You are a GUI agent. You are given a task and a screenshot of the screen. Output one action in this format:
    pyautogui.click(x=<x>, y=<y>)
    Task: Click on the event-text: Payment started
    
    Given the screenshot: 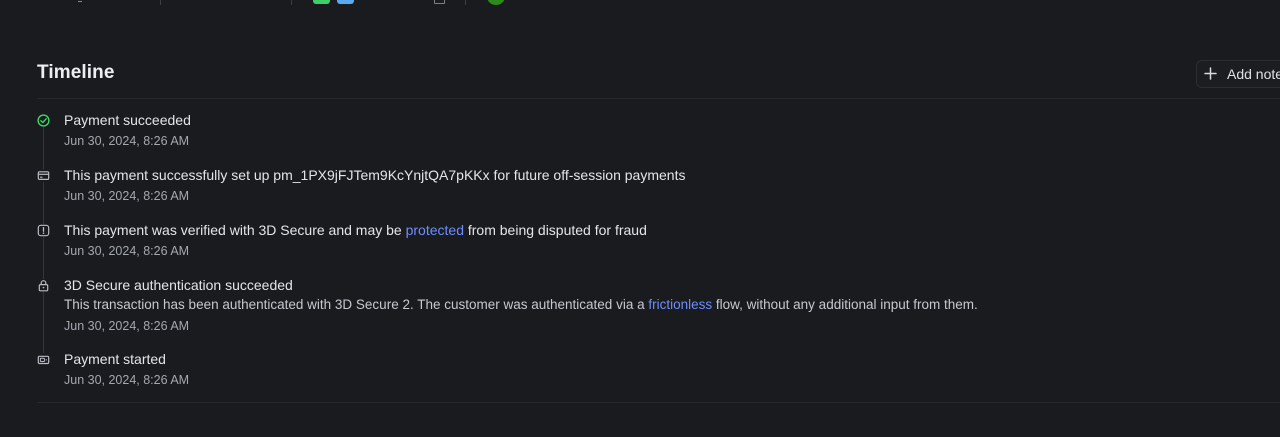 What is the action you would take?
    pyautogui.click(x=115, y=359)
    